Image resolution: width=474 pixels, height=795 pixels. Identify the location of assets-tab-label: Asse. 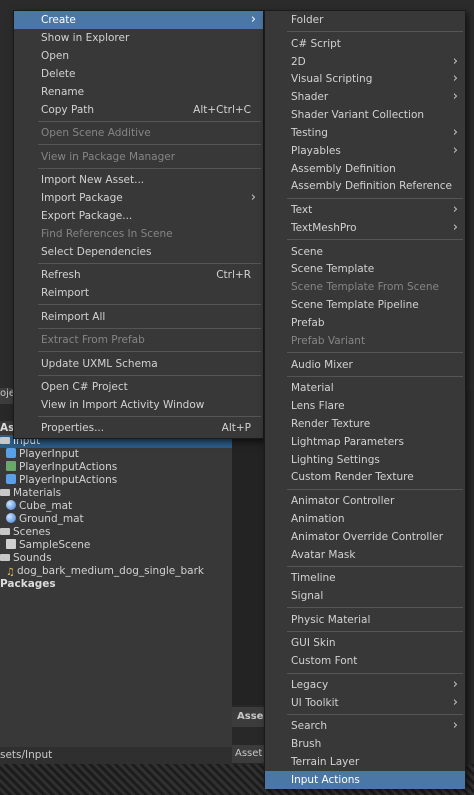
(250, 716).